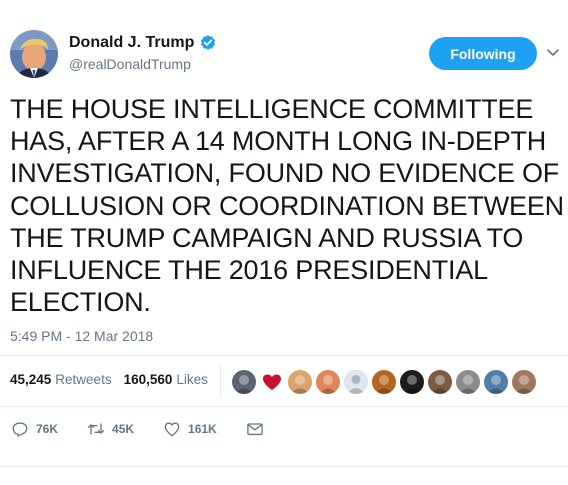 The image size is (568, 485). I want to click on like-action: 161K, so click(189, 429).